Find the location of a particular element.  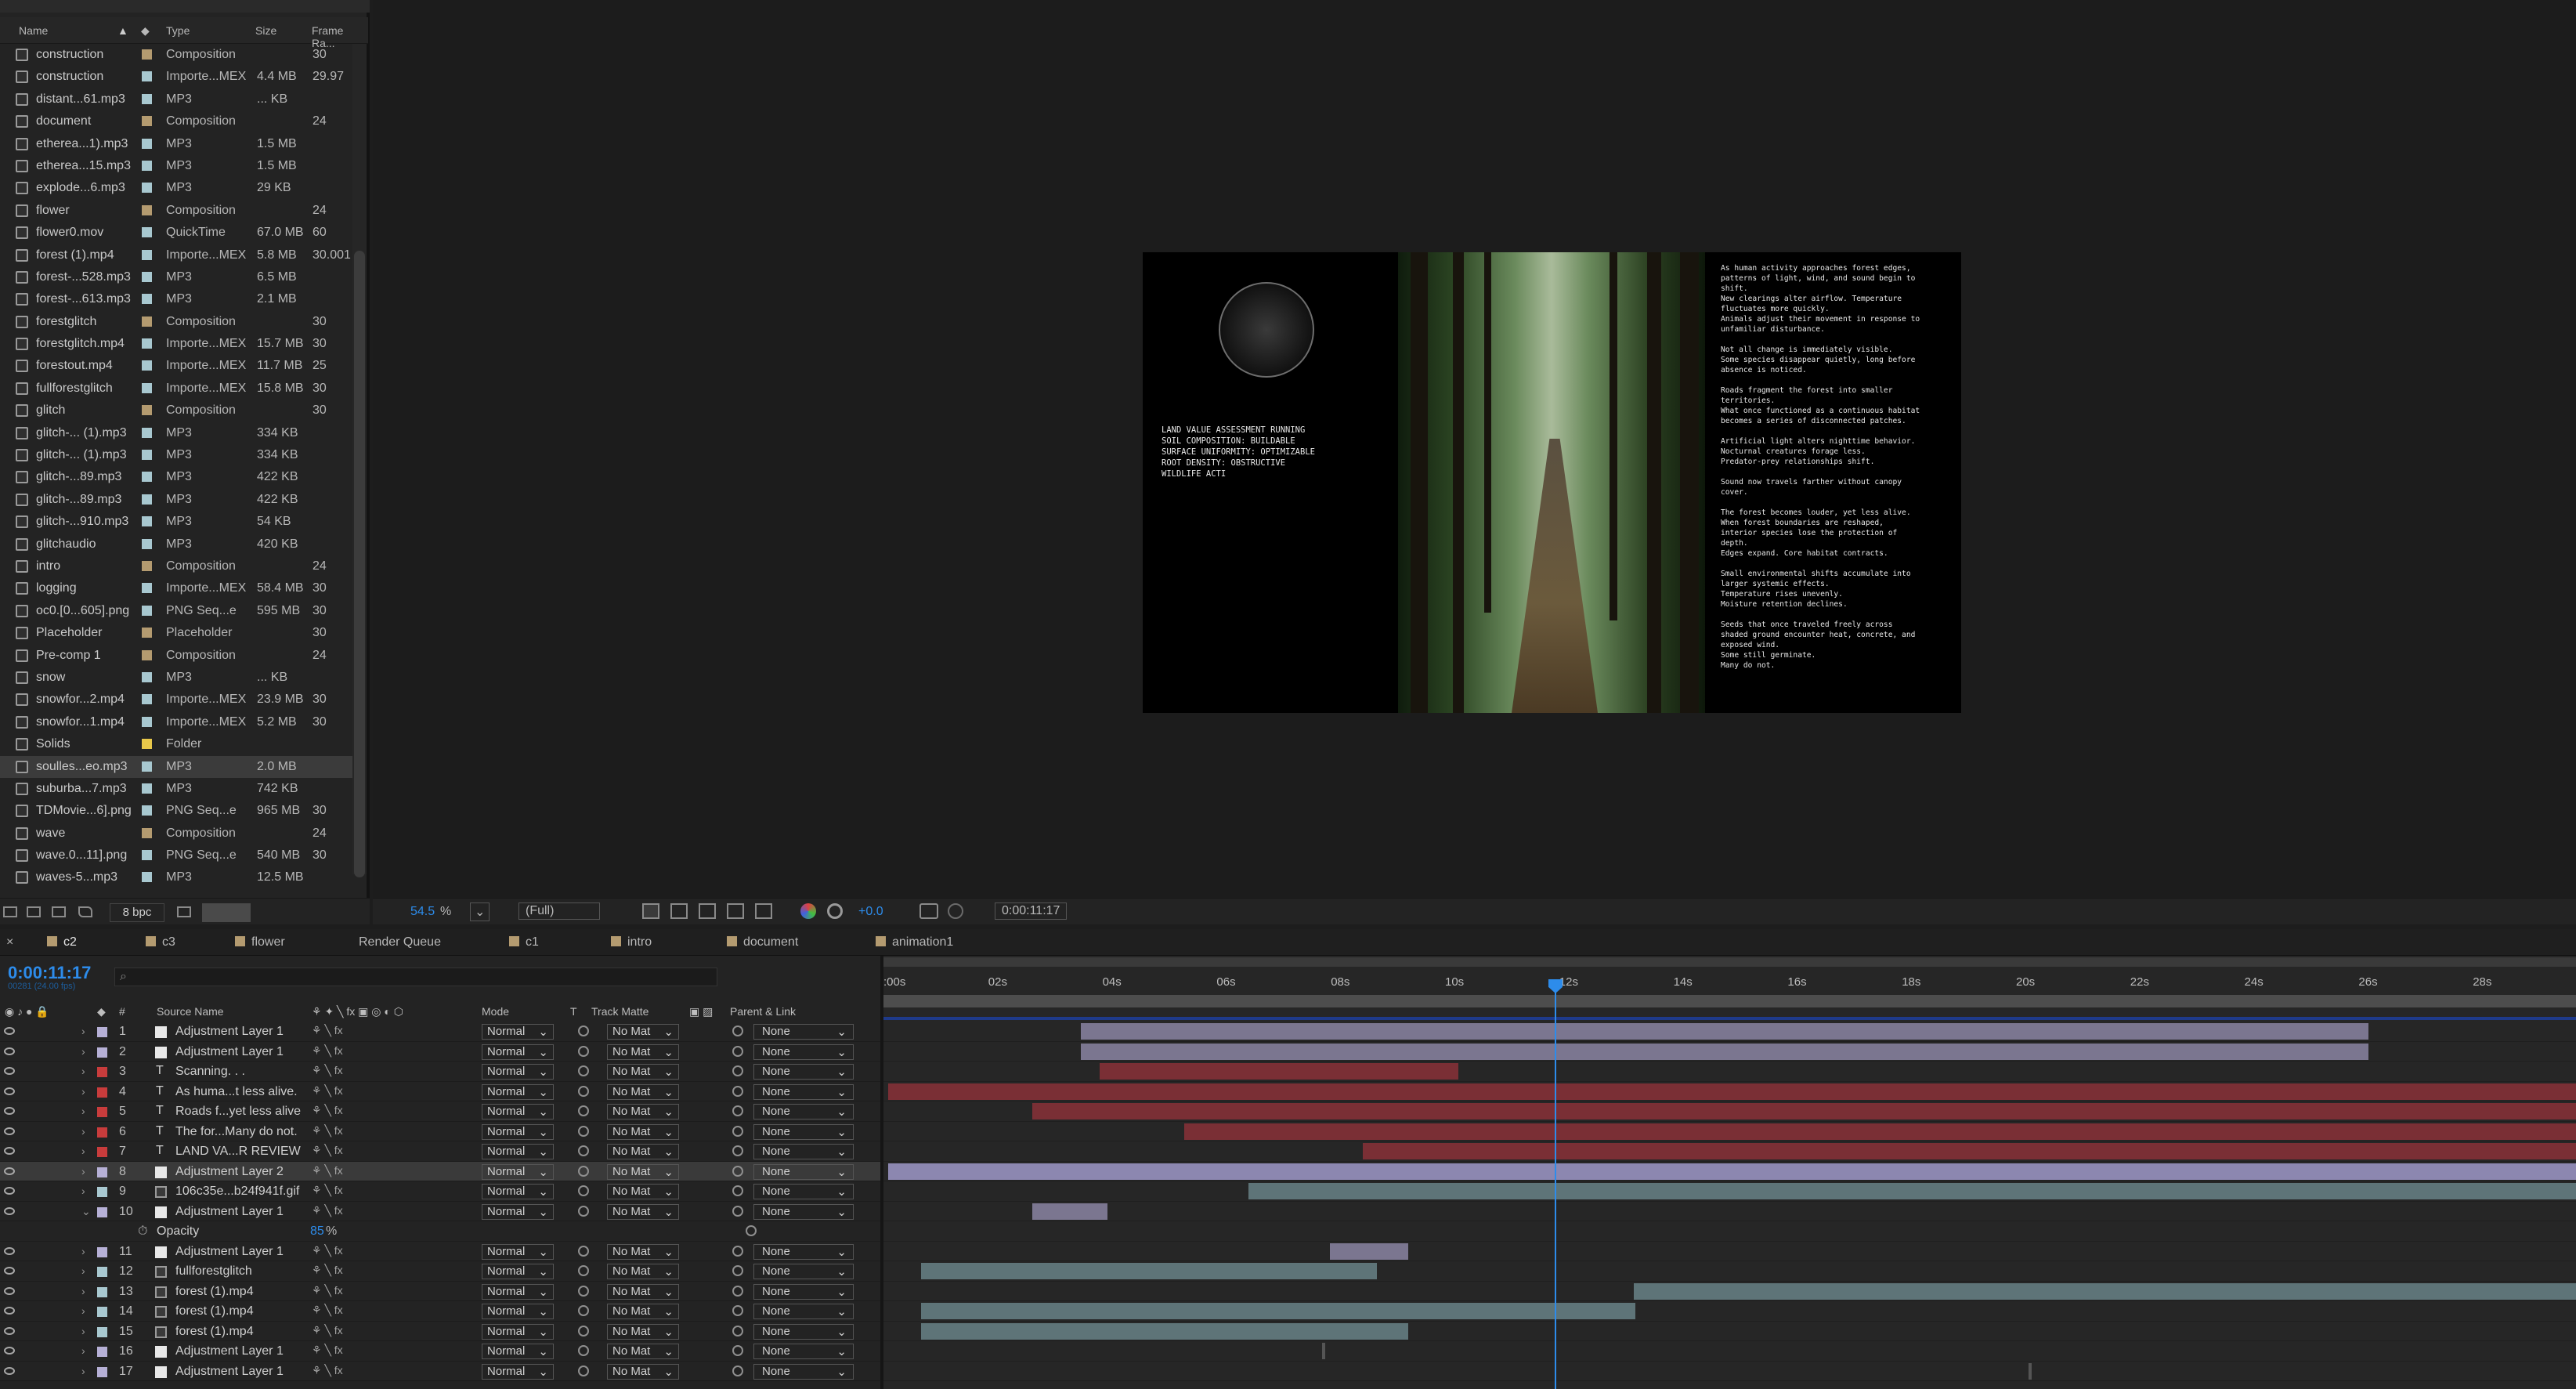

project-item: construction Composition 30 is located at coordinates (180, 55).